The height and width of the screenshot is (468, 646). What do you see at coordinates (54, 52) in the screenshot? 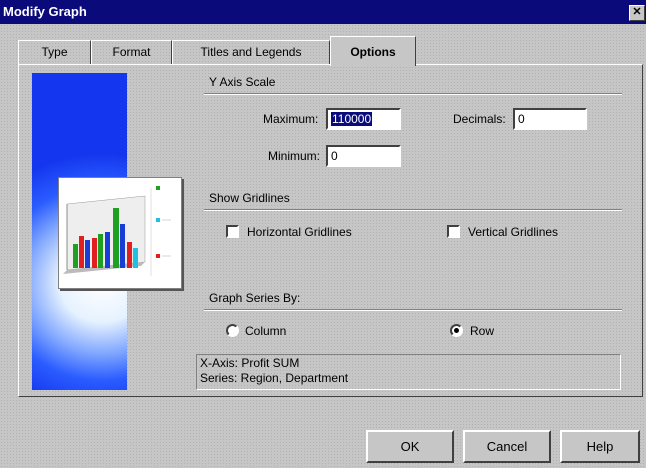
I see `tab-type: Type` at bounding box center [54, 52].